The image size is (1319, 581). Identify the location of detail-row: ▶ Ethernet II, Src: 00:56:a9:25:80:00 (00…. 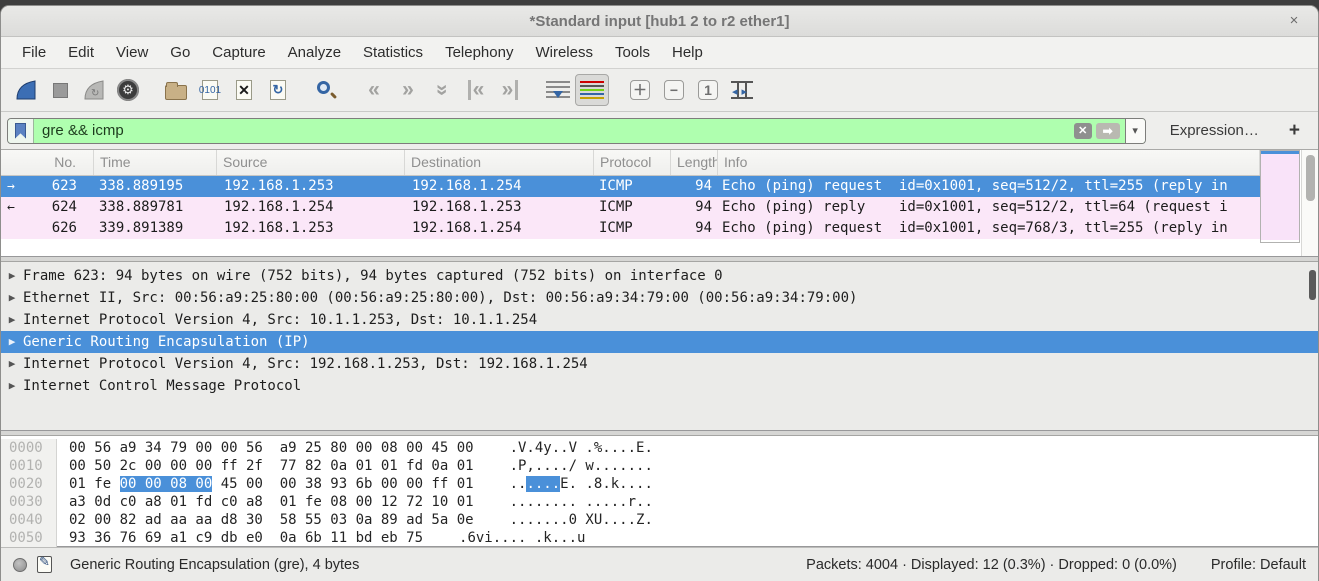
(659, 298).